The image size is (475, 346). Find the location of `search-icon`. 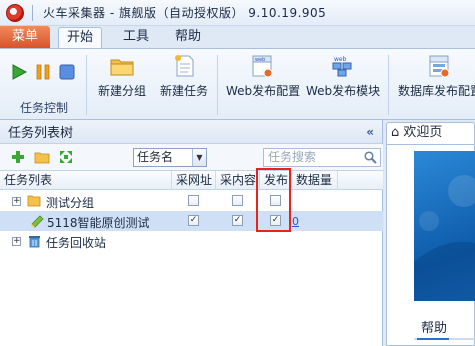

search-icon is located at coordinates (370, 157).